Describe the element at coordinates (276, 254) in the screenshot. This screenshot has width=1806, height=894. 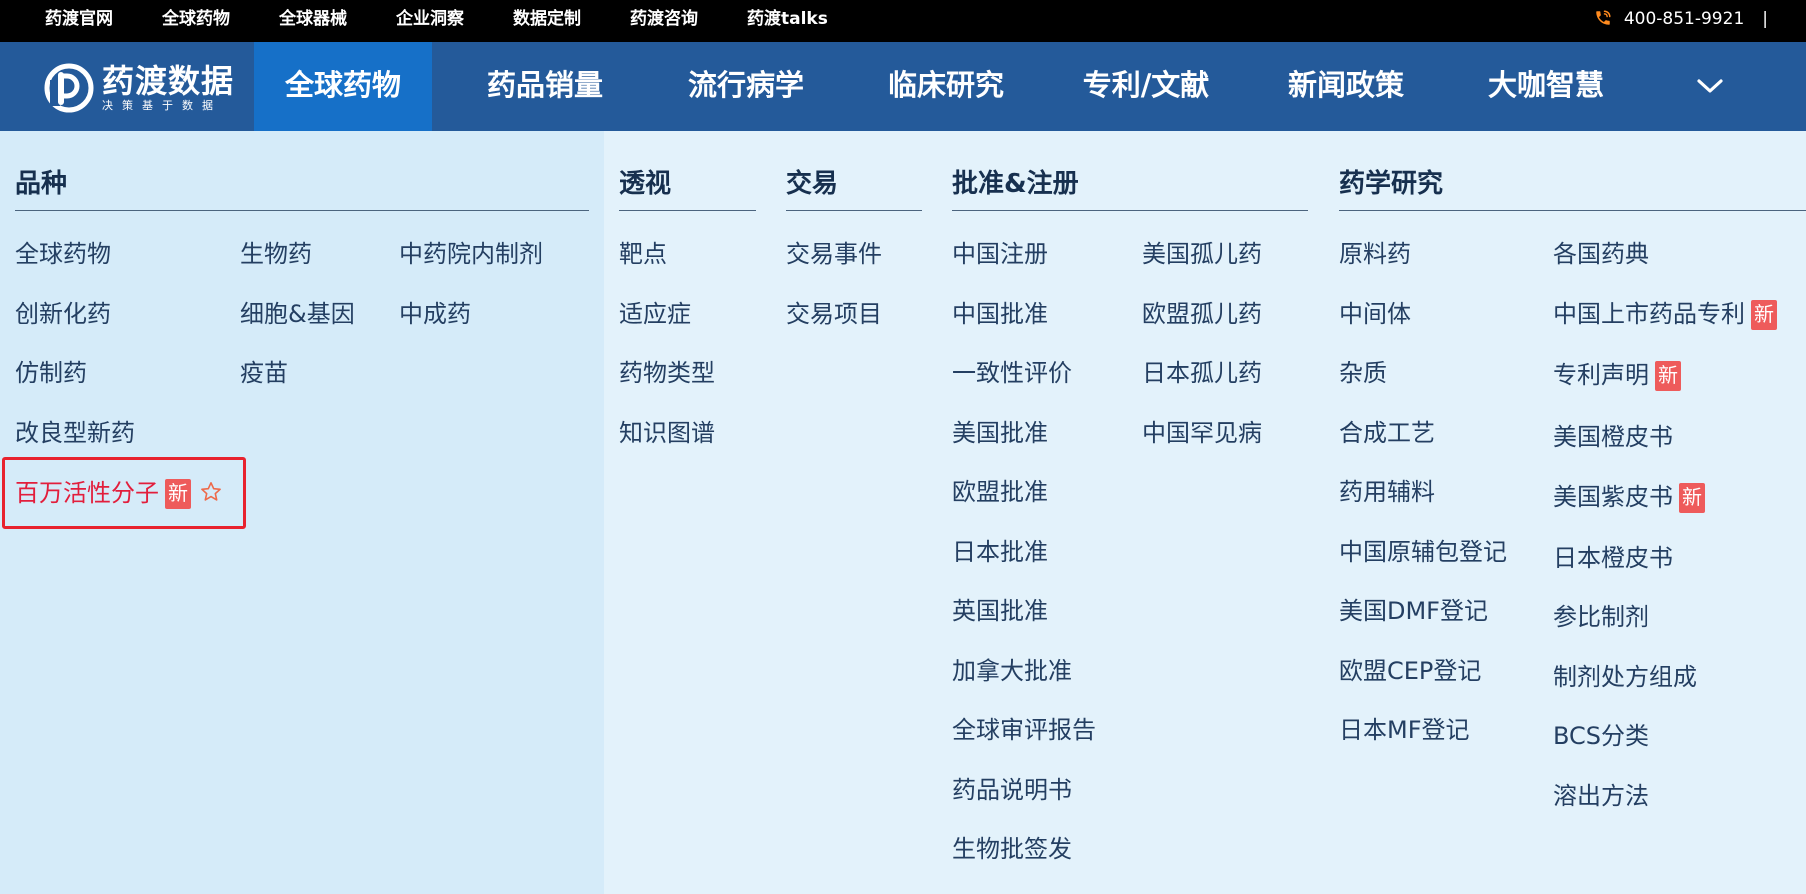
I see `menu-item-biologics: 生物药` at that location.